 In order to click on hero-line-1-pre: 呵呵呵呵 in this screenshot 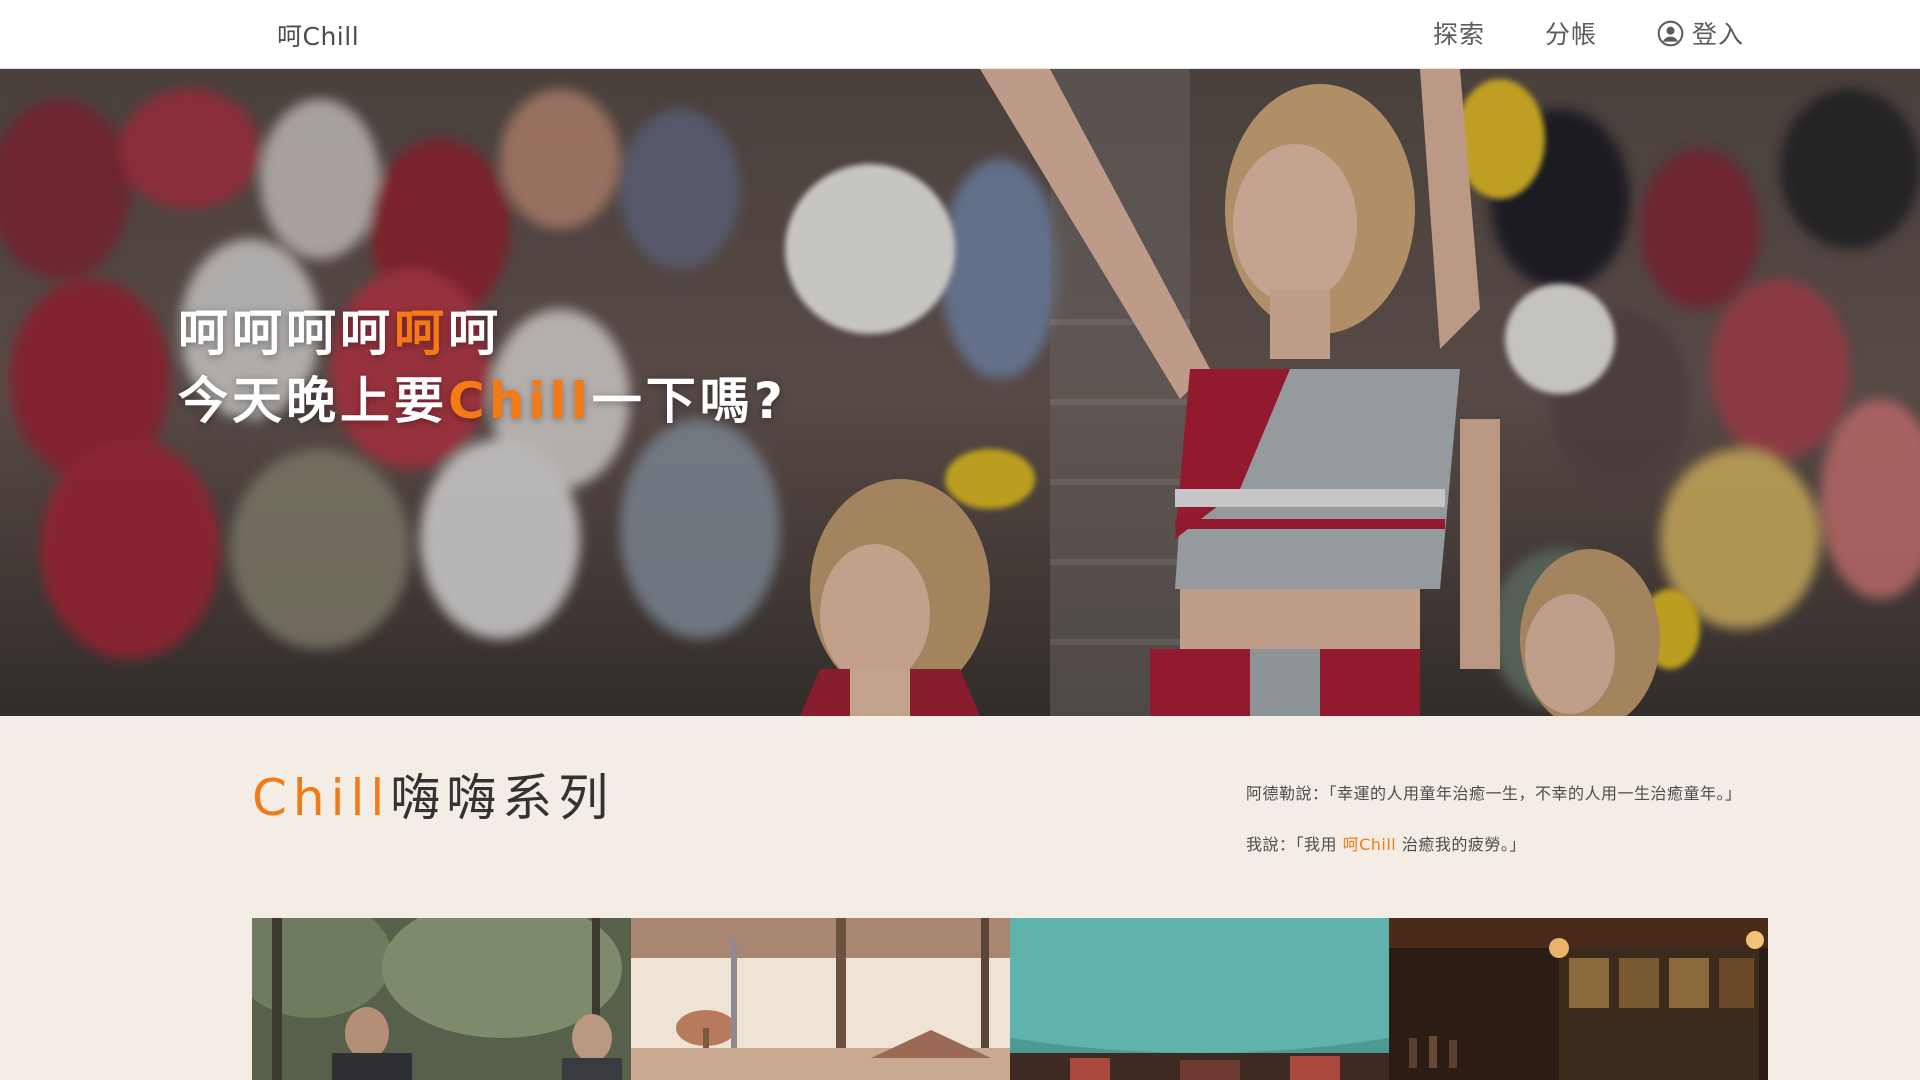, I will do `click(286, 333)`.